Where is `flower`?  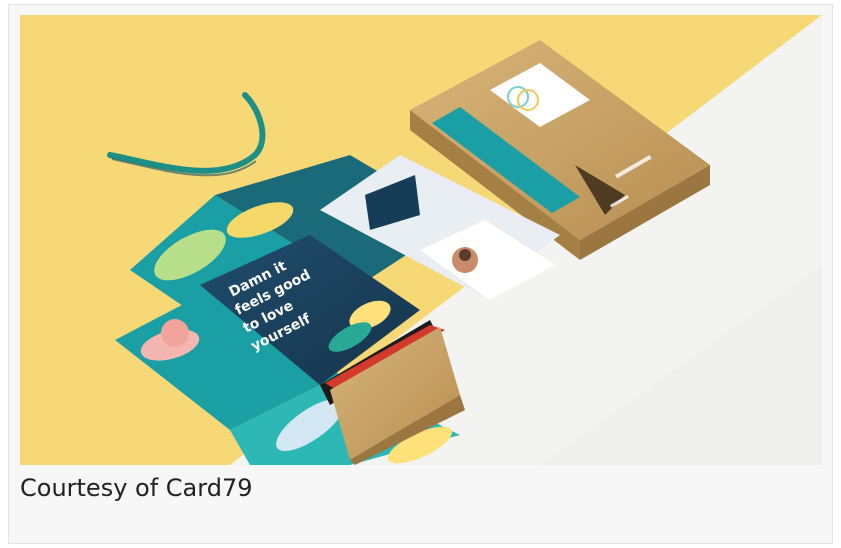 flower is located at coordinates (175, 333).